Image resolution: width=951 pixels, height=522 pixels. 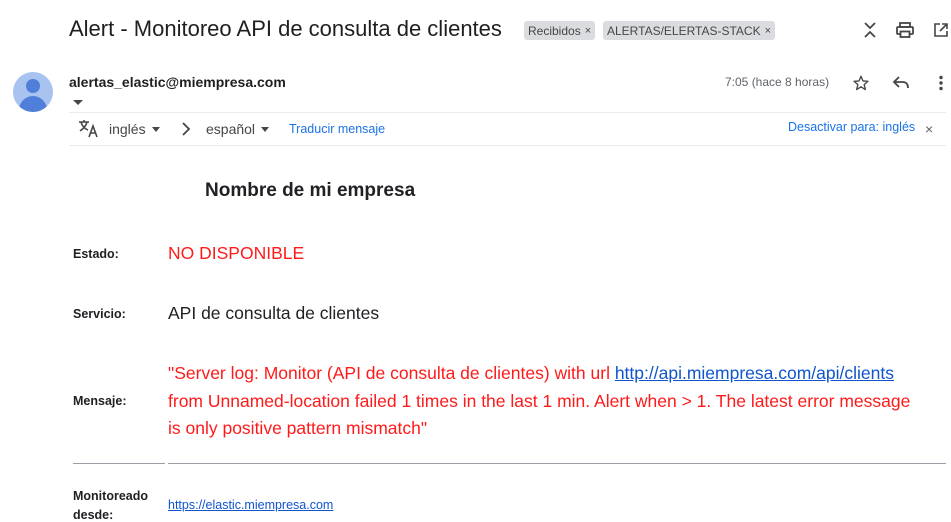 What do you see at coordinates (940, 30) in the screenshot?
I see `open-new-window-icon` at bounding box center [940, 30].